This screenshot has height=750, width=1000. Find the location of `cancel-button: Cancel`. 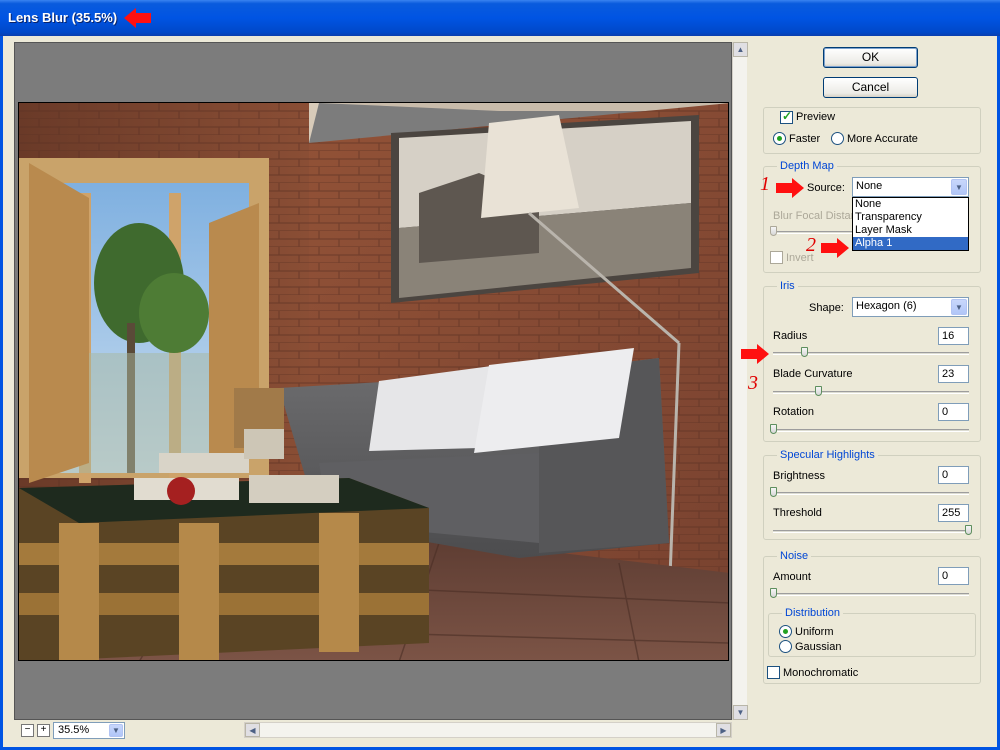

cancel-button: Cancel is located at coordinates (870, 87).